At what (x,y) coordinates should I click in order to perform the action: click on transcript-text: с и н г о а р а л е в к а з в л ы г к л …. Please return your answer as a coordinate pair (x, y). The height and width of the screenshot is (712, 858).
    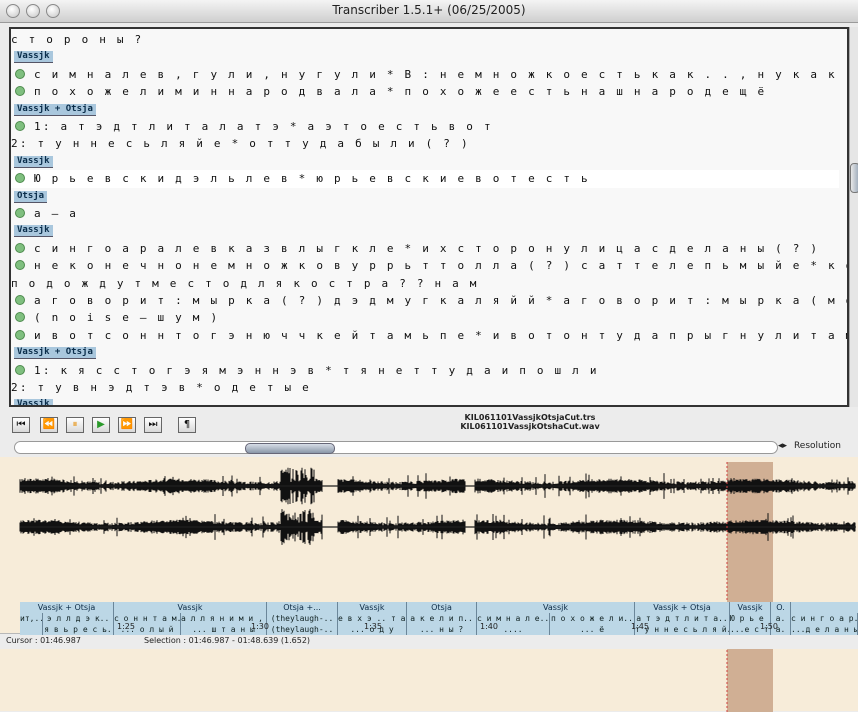
    Looking at the image, I should click on (427, 248).